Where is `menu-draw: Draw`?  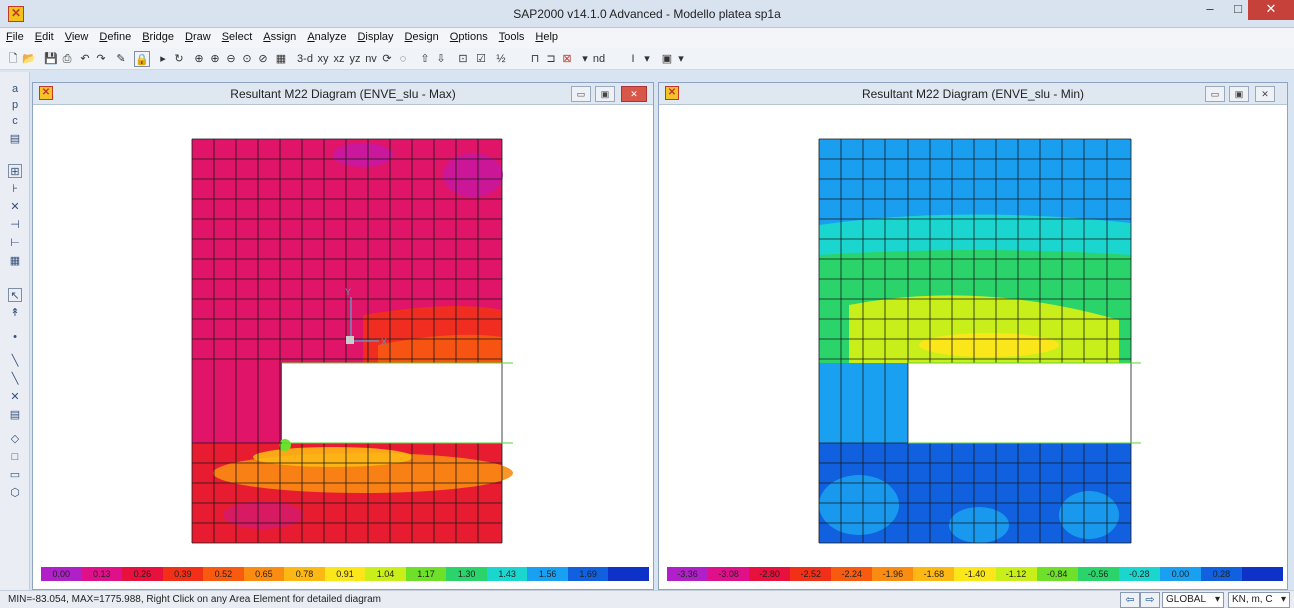 menu-draw: Draw is located at coordinates (197, 35).